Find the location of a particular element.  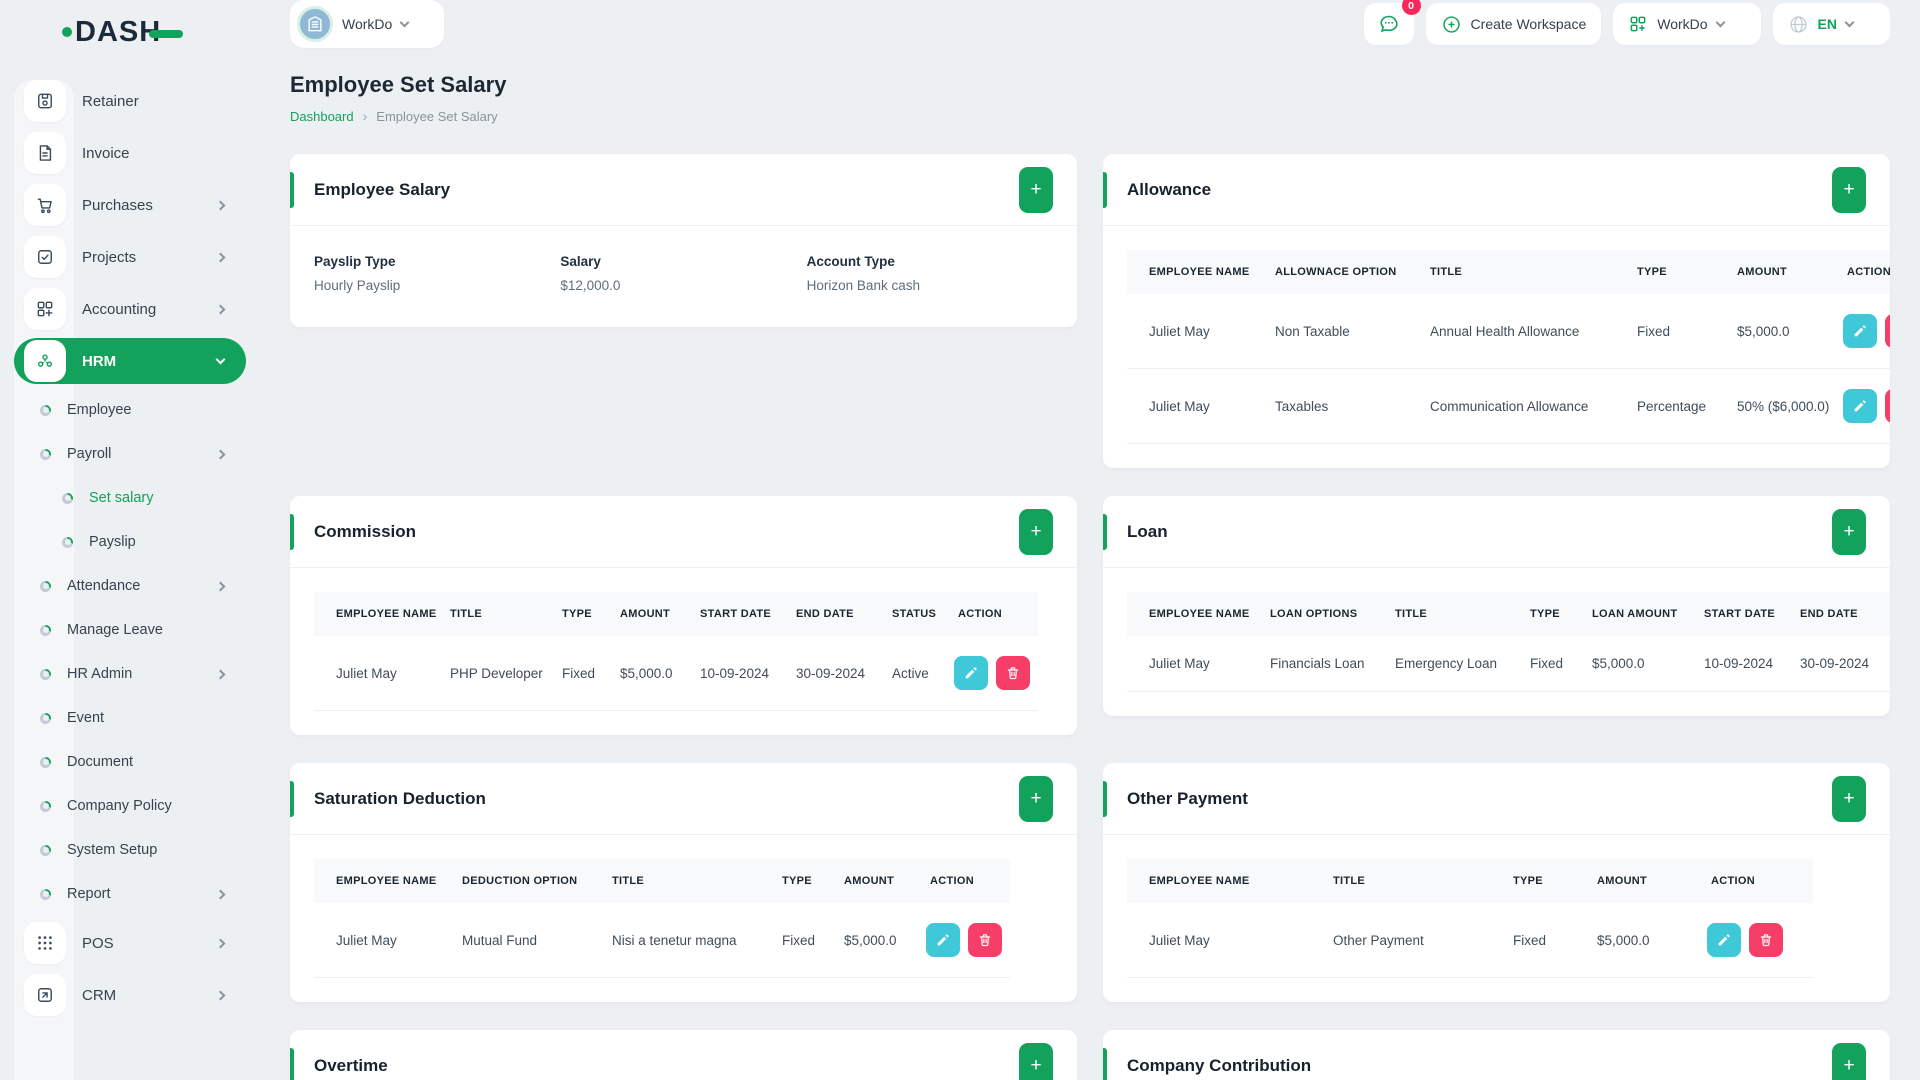

create-workspace-button: Create Workspace is located at coordinates (1513, 24).